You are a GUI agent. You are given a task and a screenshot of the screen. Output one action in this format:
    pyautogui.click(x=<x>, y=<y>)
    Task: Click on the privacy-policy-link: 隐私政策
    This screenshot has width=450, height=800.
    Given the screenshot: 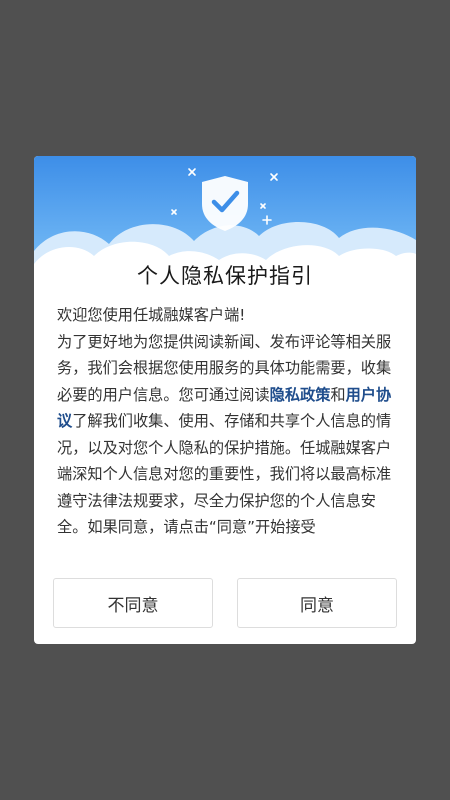 What is the action you would take?
    pyautogui.click(x=300, y=395)
    